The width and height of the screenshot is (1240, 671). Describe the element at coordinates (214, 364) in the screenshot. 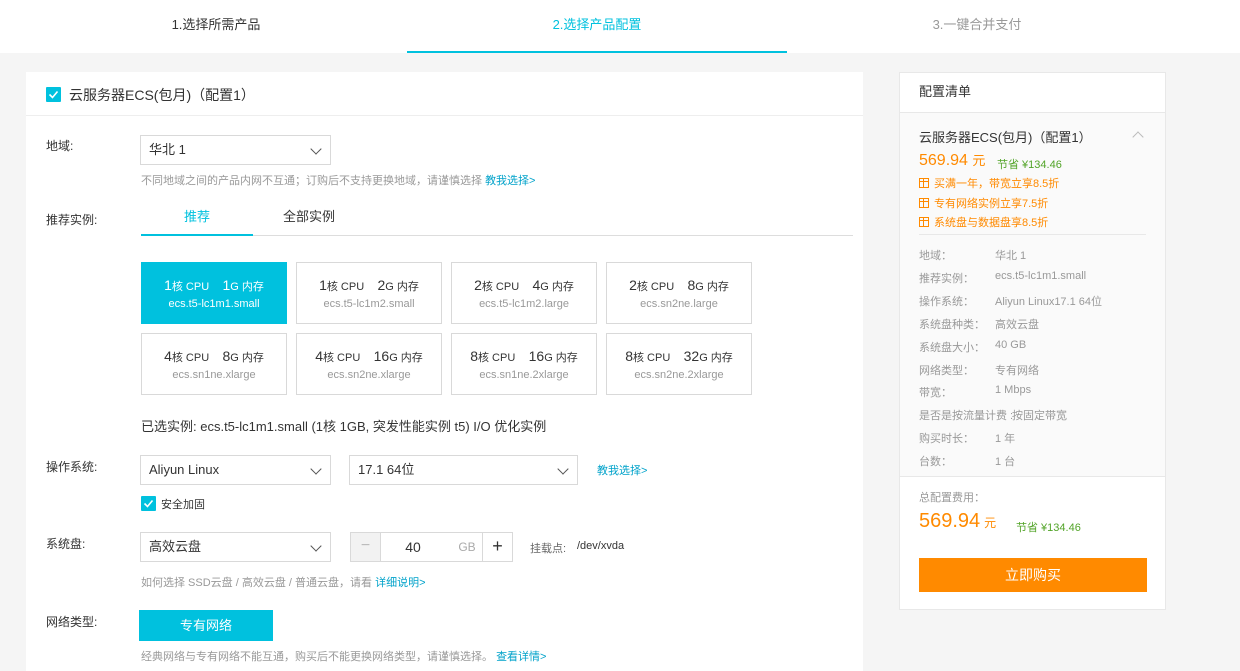

I see `instance-card: 4核 CPU 8G 内存 ecs.sn1ne.xlarge` at that location.